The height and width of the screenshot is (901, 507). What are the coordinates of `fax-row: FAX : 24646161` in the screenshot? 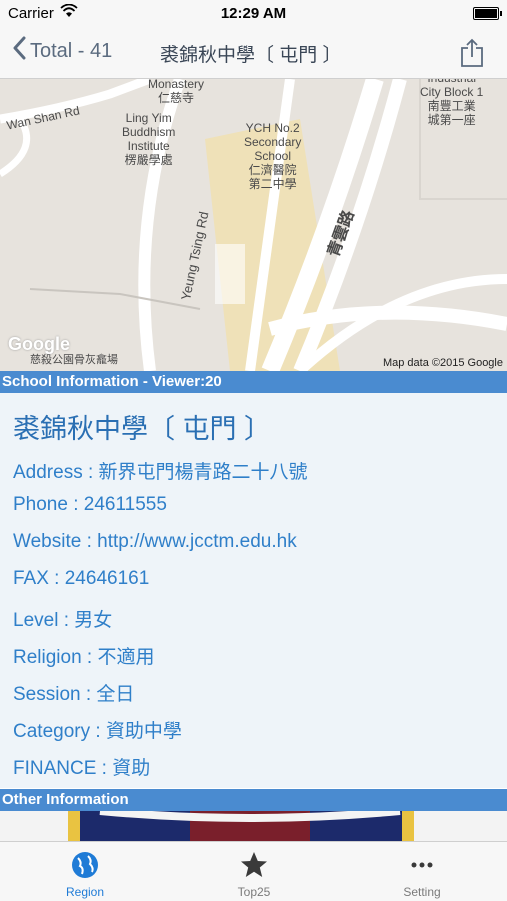 It's located at (81, 578).